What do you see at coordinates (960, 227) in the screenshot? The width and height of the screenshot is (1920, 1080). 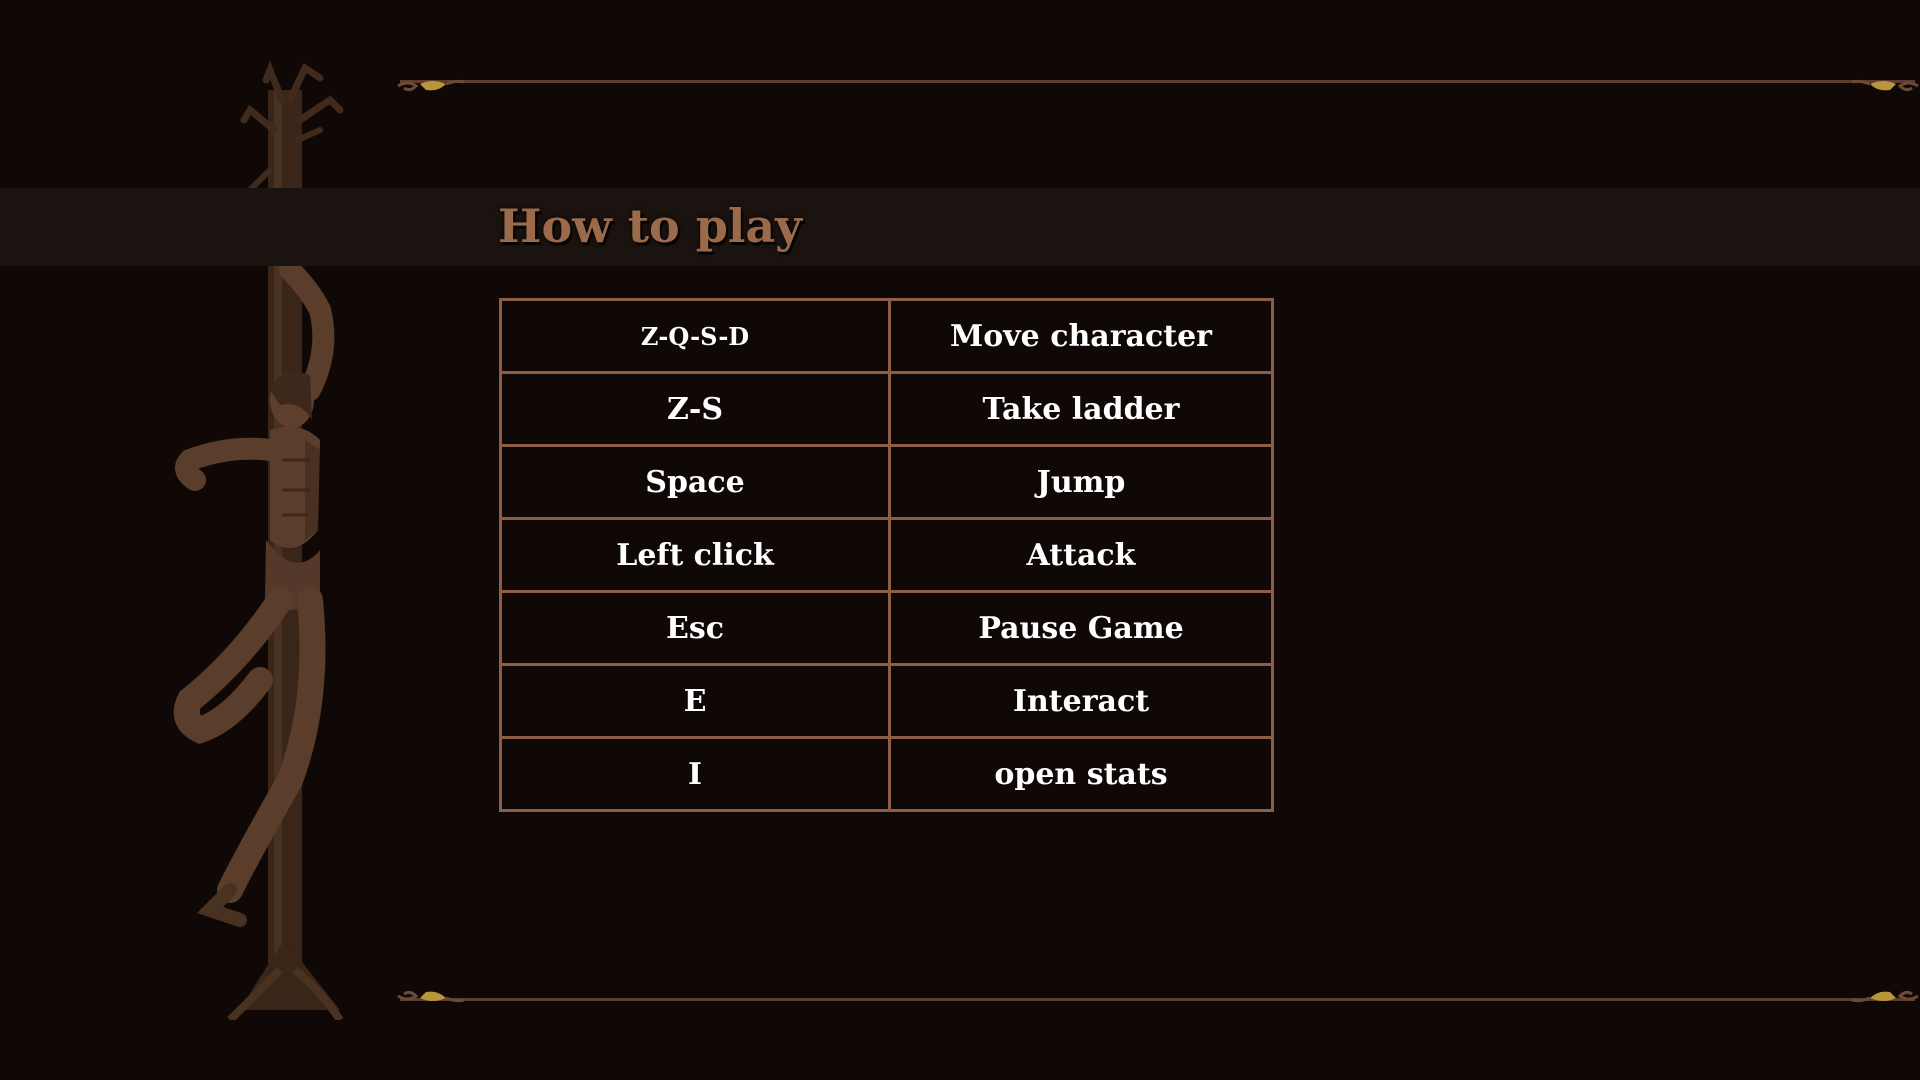 I see `title-band` at bounding box center [960, 227].